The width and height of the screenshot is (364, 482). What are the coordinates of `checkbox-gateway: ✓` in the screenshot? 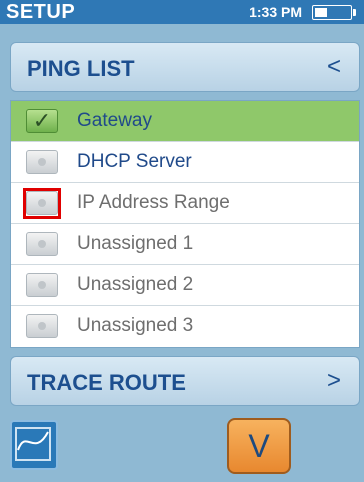 It's located at (42, 121).